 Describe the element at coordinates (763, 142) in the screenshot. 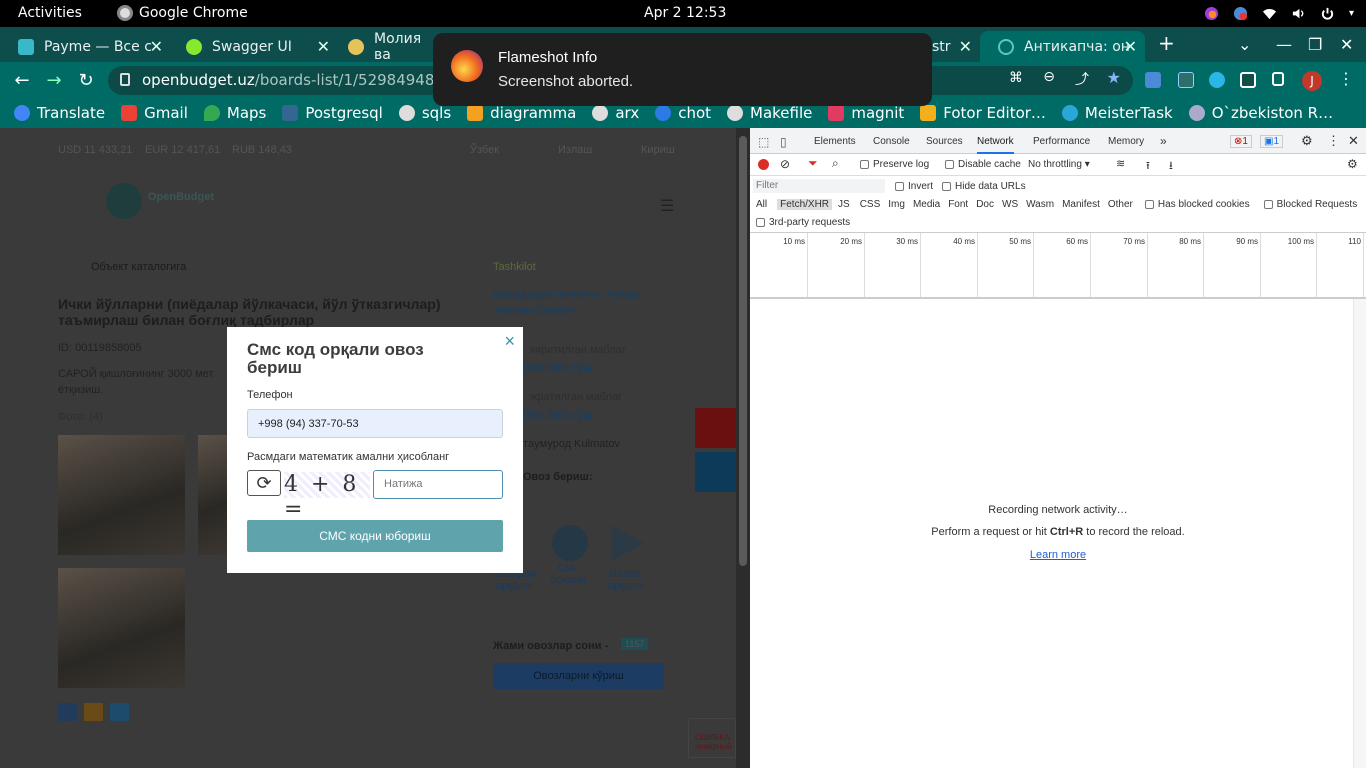

I see `inspect-icon: ⬚` at that location.